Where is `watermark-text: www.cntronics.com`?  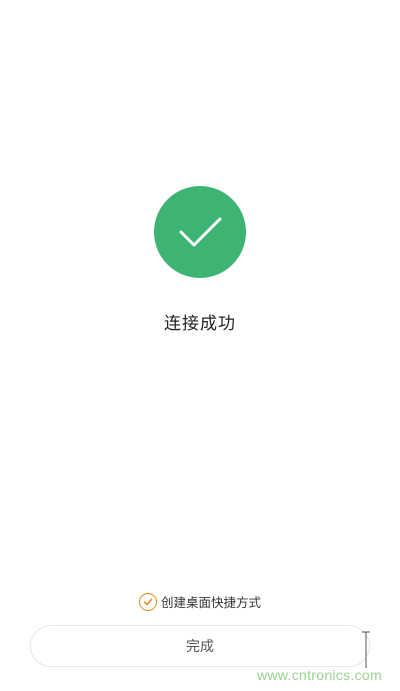 watermark-text: www.cntronics.com is located at coordinates (319, 675).